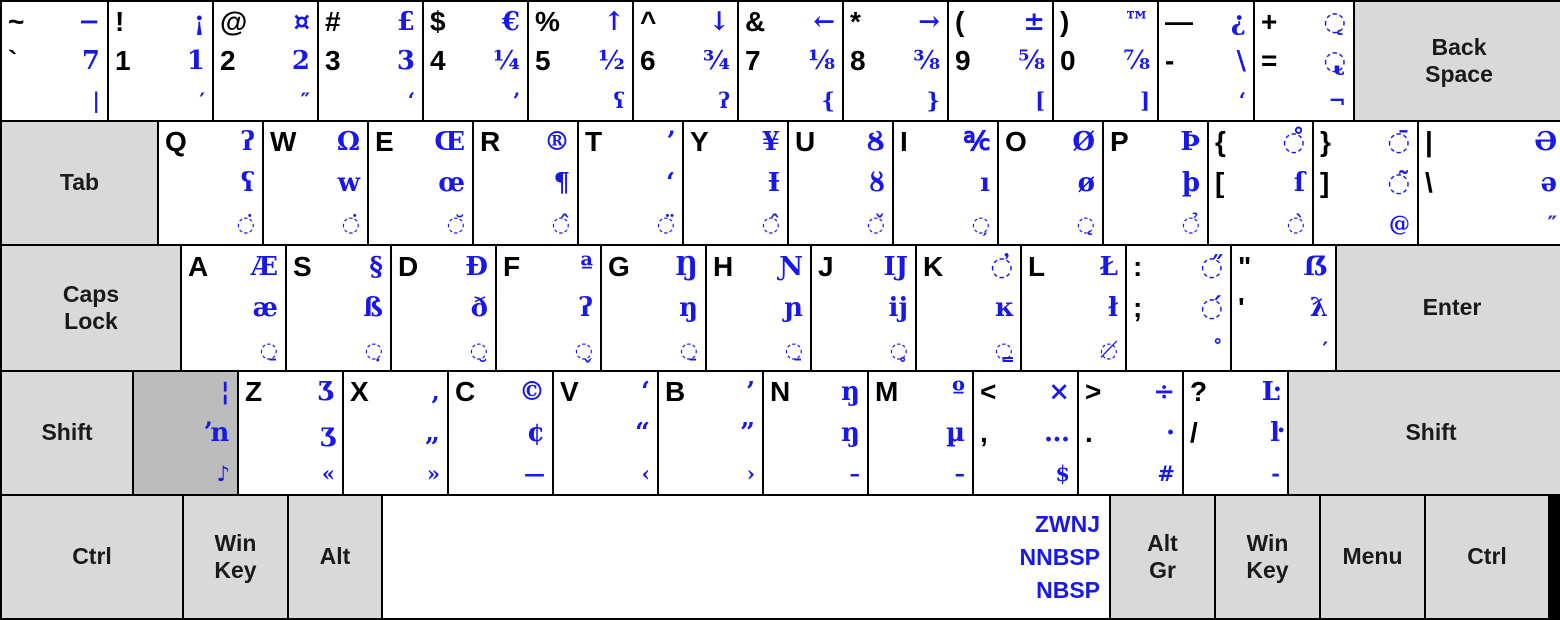 Image resolution: width=1560 pixels, height=620 pixels. I want to click on key-space: ZWNJ NNBSP NBSP, so click(746, 557).